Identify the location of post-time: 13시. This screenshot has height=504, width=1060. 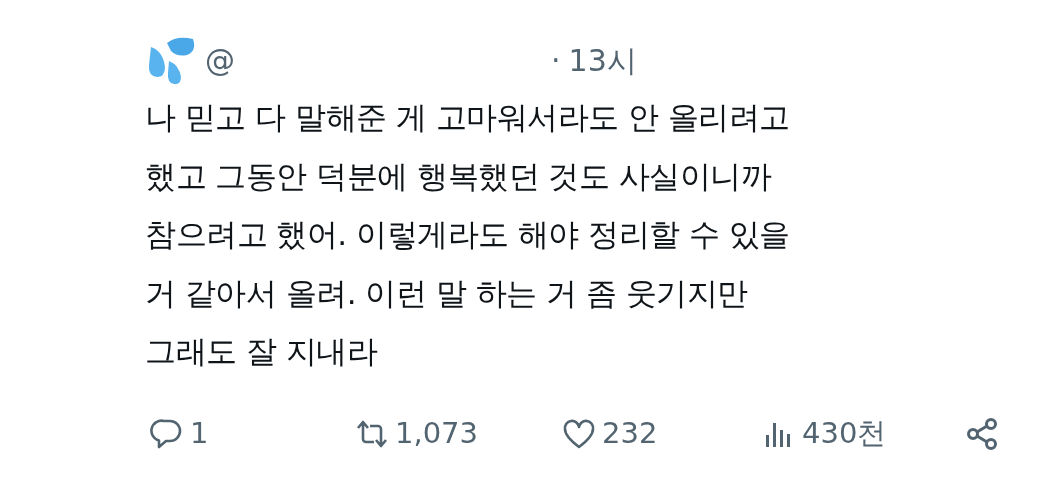
(602, 60).